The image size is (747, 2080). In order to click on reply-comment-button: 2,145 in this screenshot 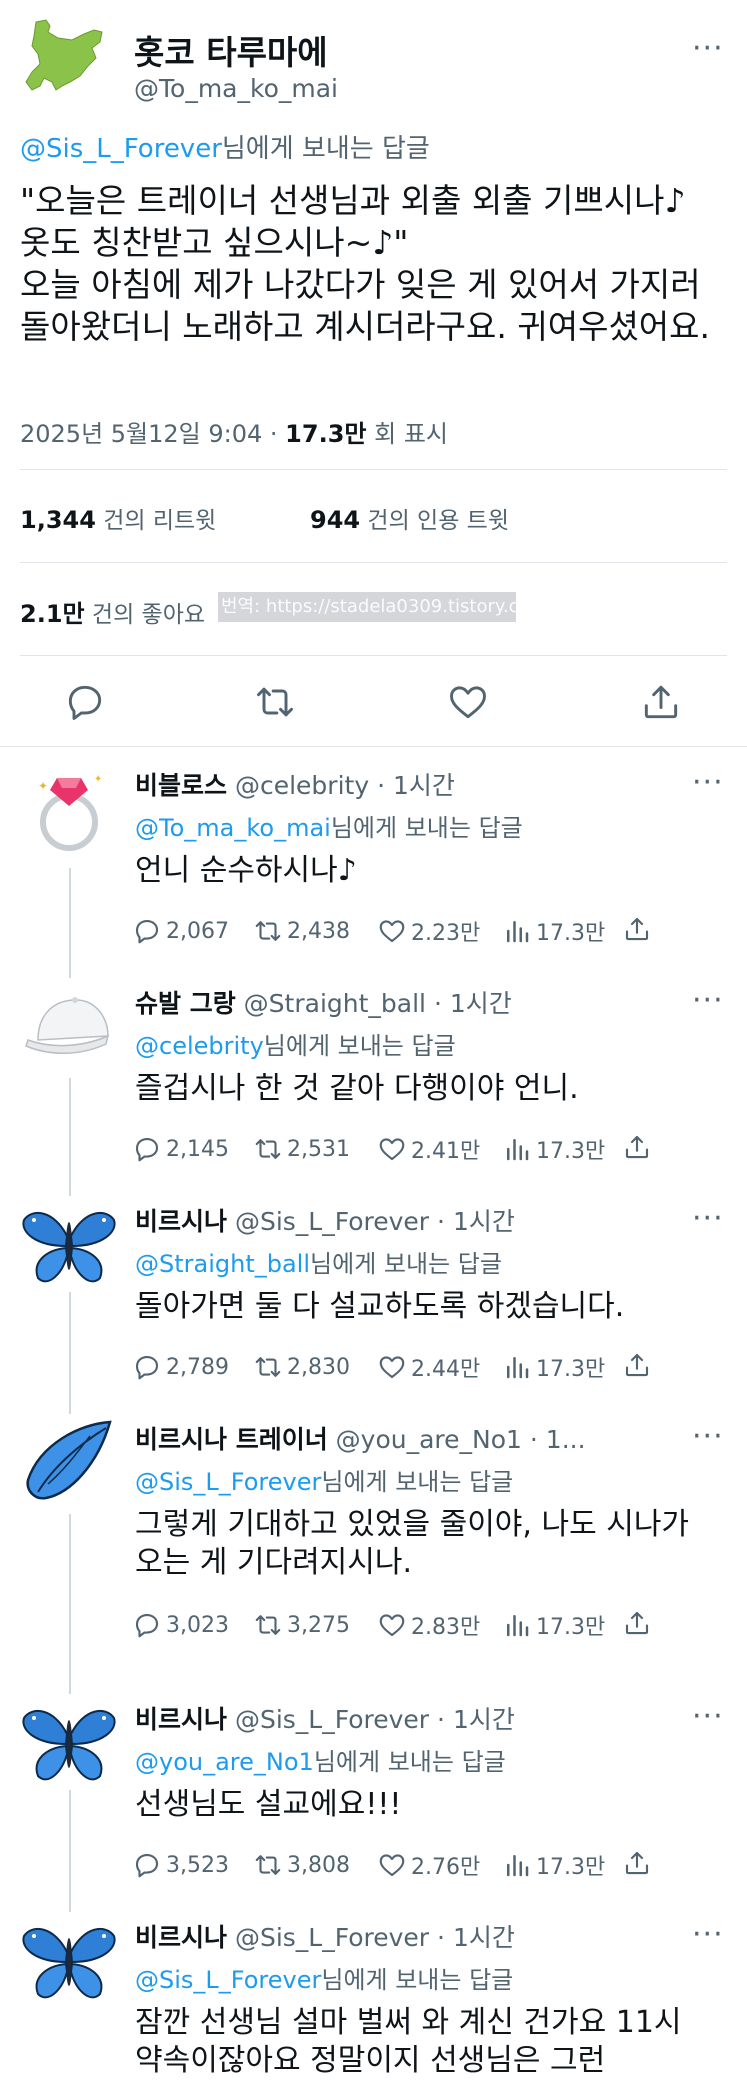, I will do `click(180, 1149)`.